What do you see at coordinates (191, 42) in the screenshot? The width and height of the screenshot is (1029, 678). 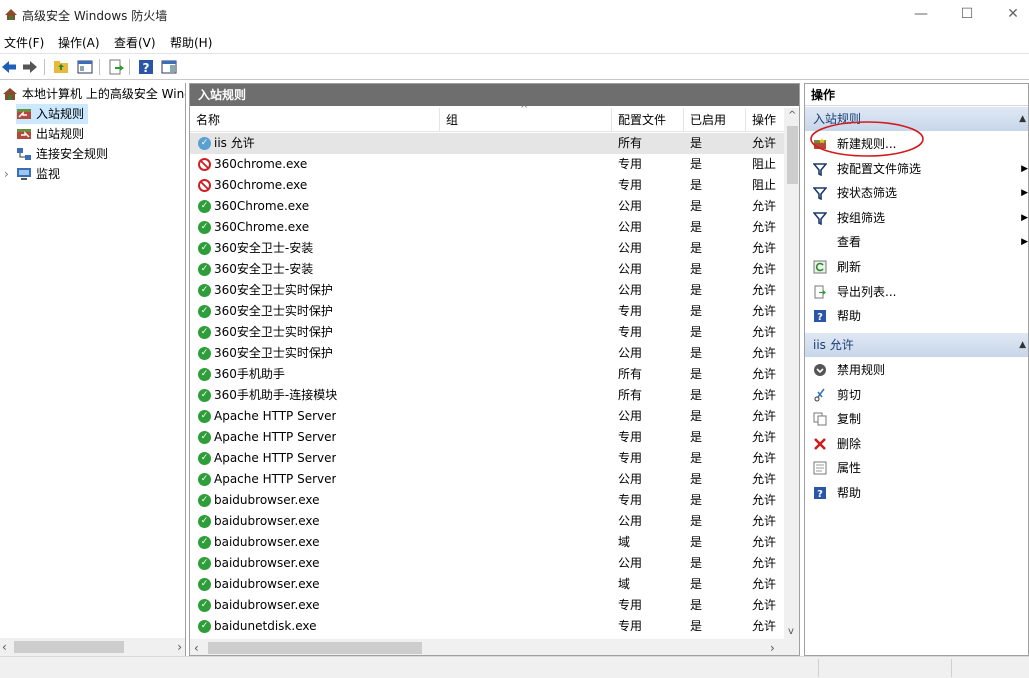 I see `menu-help: 帮助(H)` at bounding box center [191, 42].